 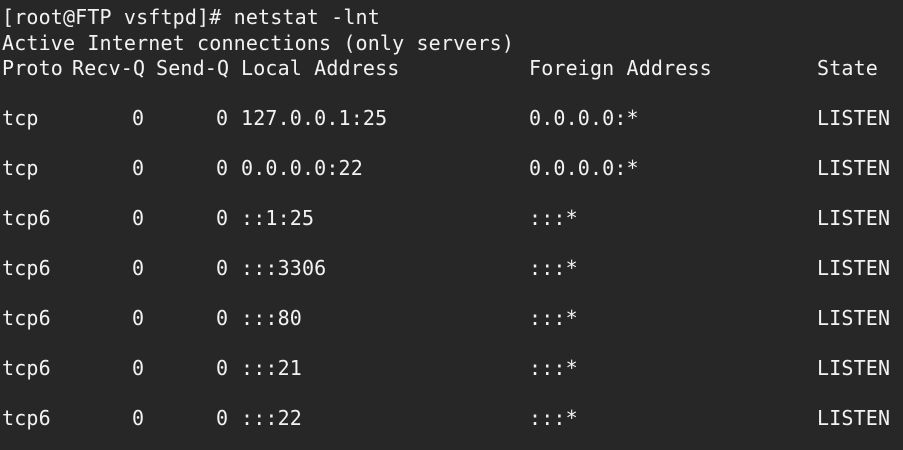 I want to click on command-prompt-line: [root@FTP vsftpd]# netstat -lnt, so click(x=191, y=17).